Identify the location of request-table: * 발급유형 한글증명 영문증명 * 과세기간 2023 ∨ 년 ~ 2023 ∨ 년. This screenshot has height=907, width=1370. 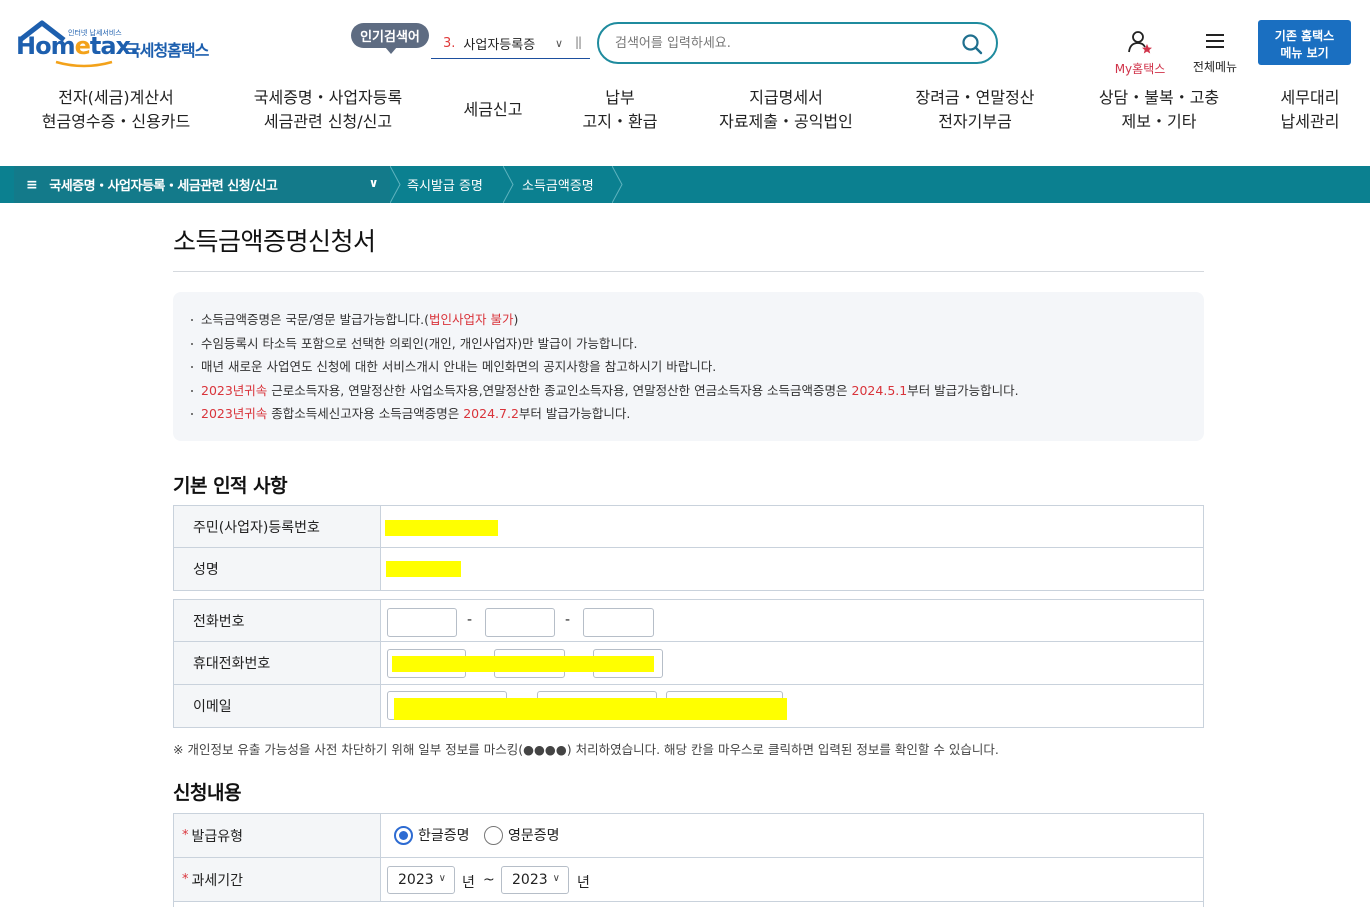
(688, 860).